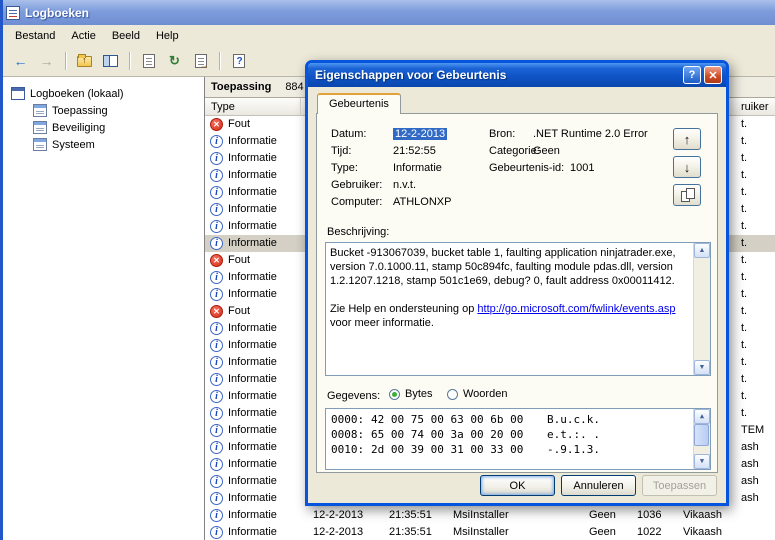  Describe the element at coordinates (344, 168) in the screenshot. I see `type-label: Type:` at that location.